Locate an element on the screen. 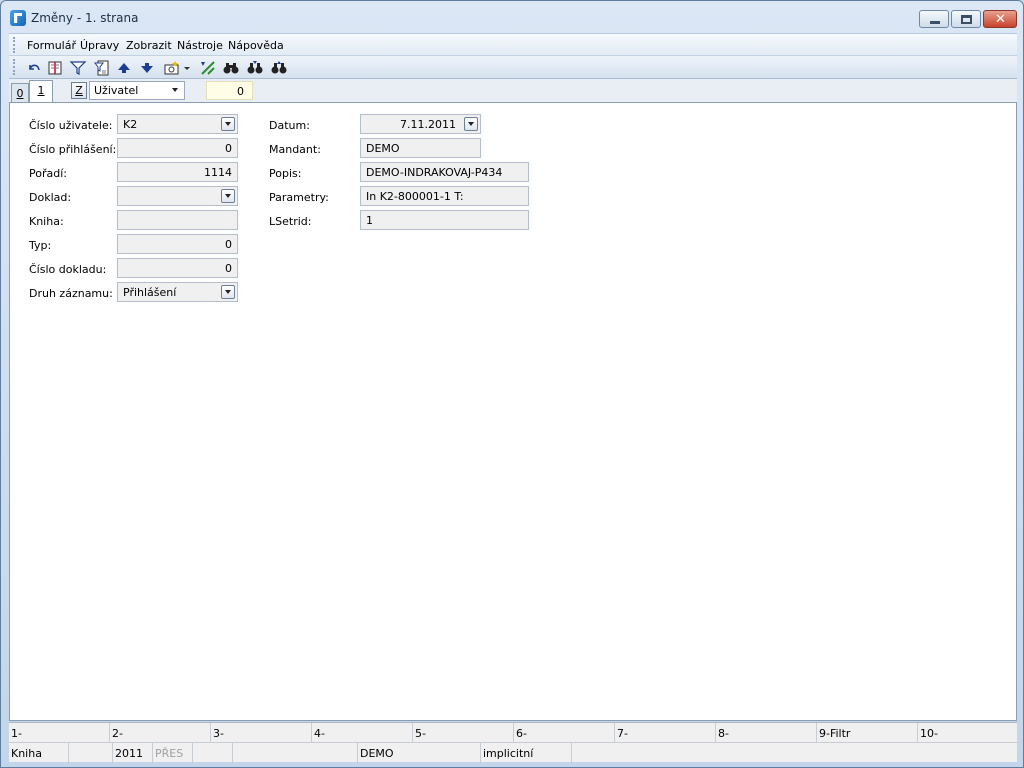 The image size is (1024, 768). find-button is located at coordinates (231, 68).